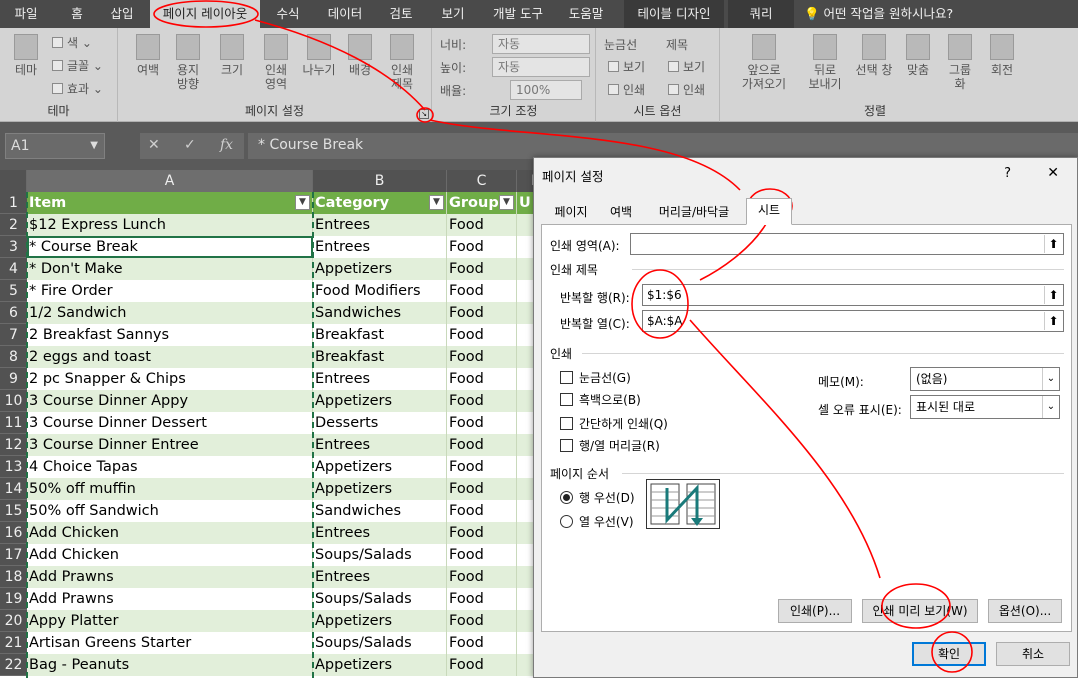 This screenshot has height=678, width=1078. What do you see at coordinates (13, 621) in the screenshot?
I see `row-header: 20` at bounding box center [13, 621].